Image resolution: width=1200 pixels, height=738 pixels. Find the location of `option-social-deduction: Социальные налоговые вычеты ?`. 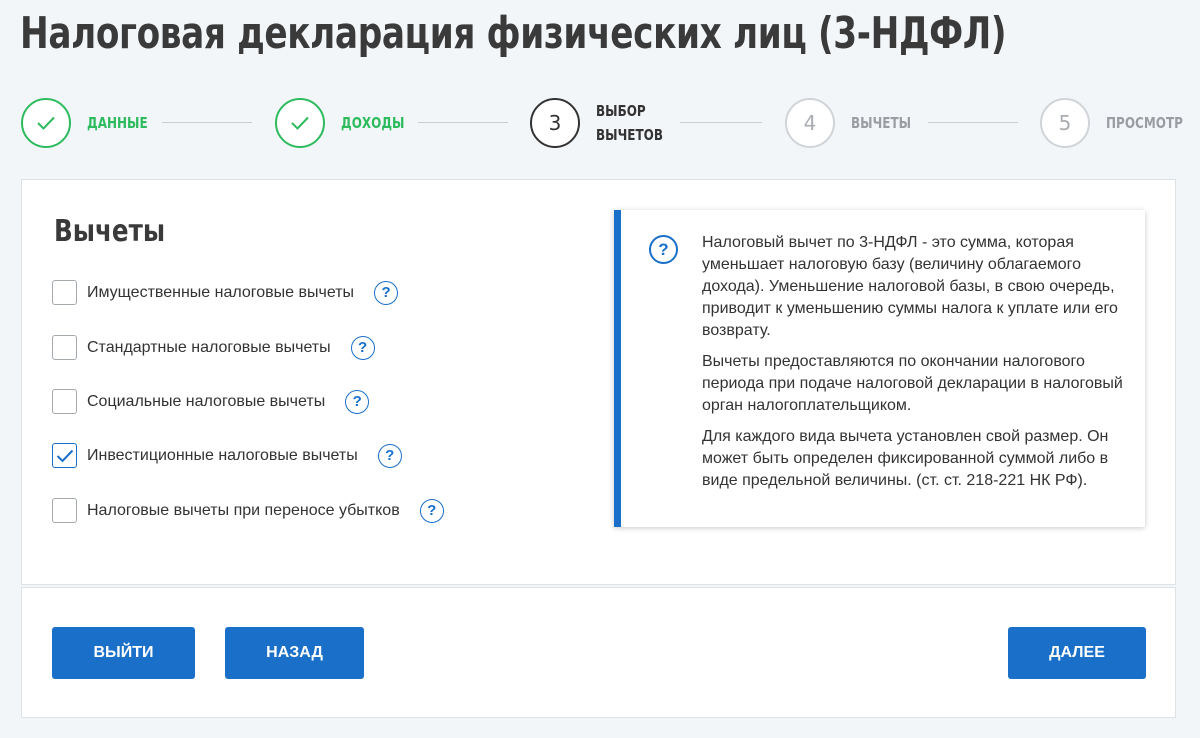

option-social-deduction: Социальные налоговые вычеты ? is located at coordinates (211, 401).